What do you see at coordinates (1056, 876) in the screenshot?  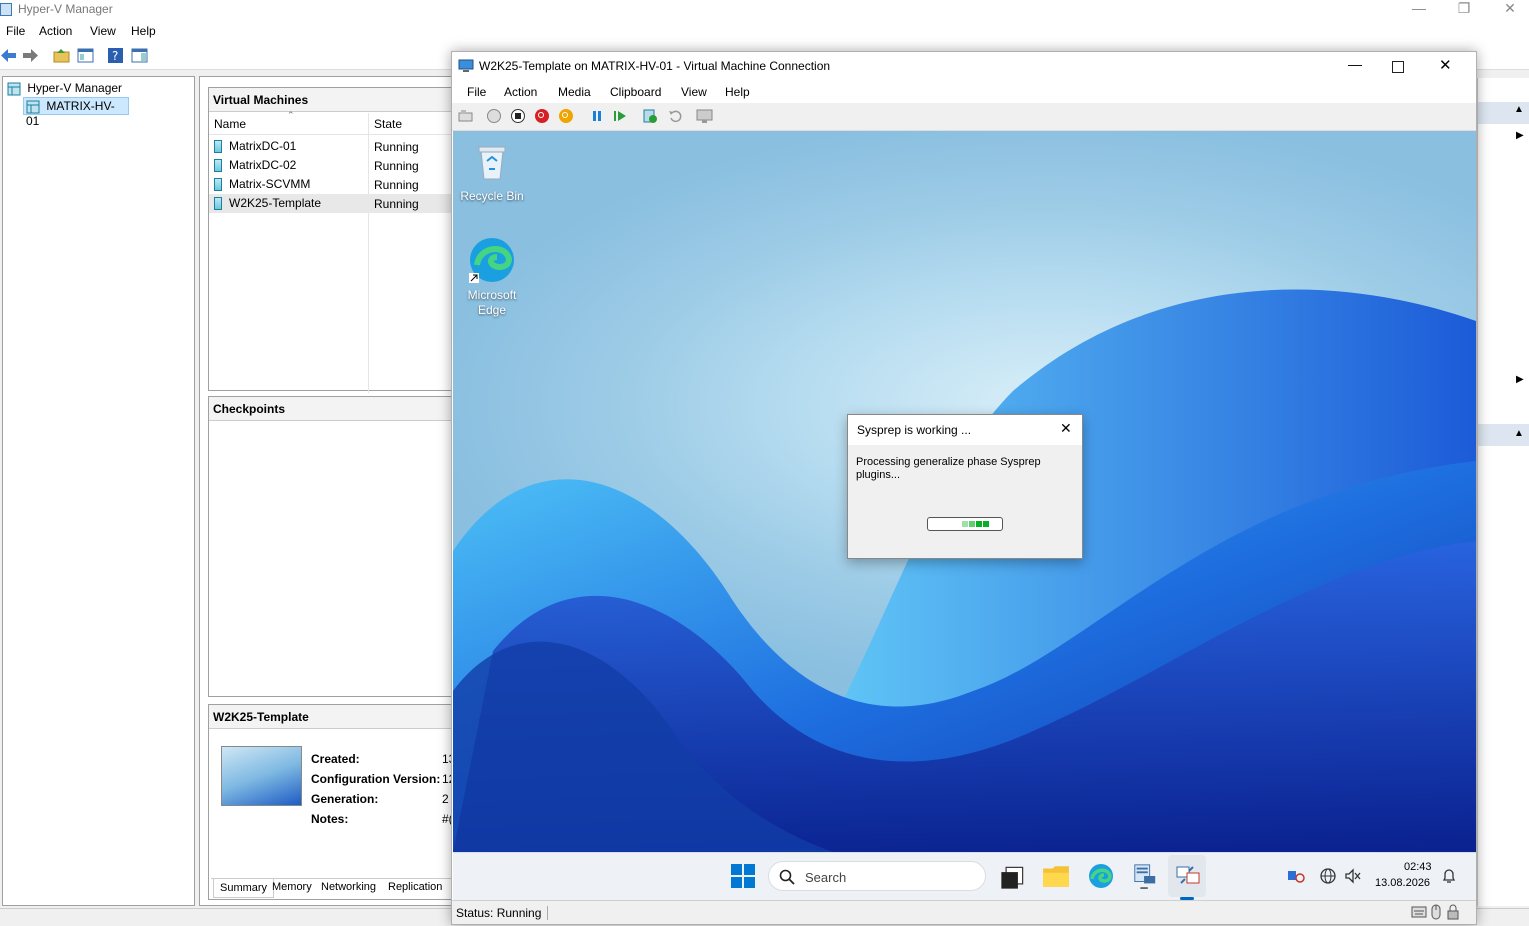 I see `file-explorer-icon` at bounding box center [1056, 876].